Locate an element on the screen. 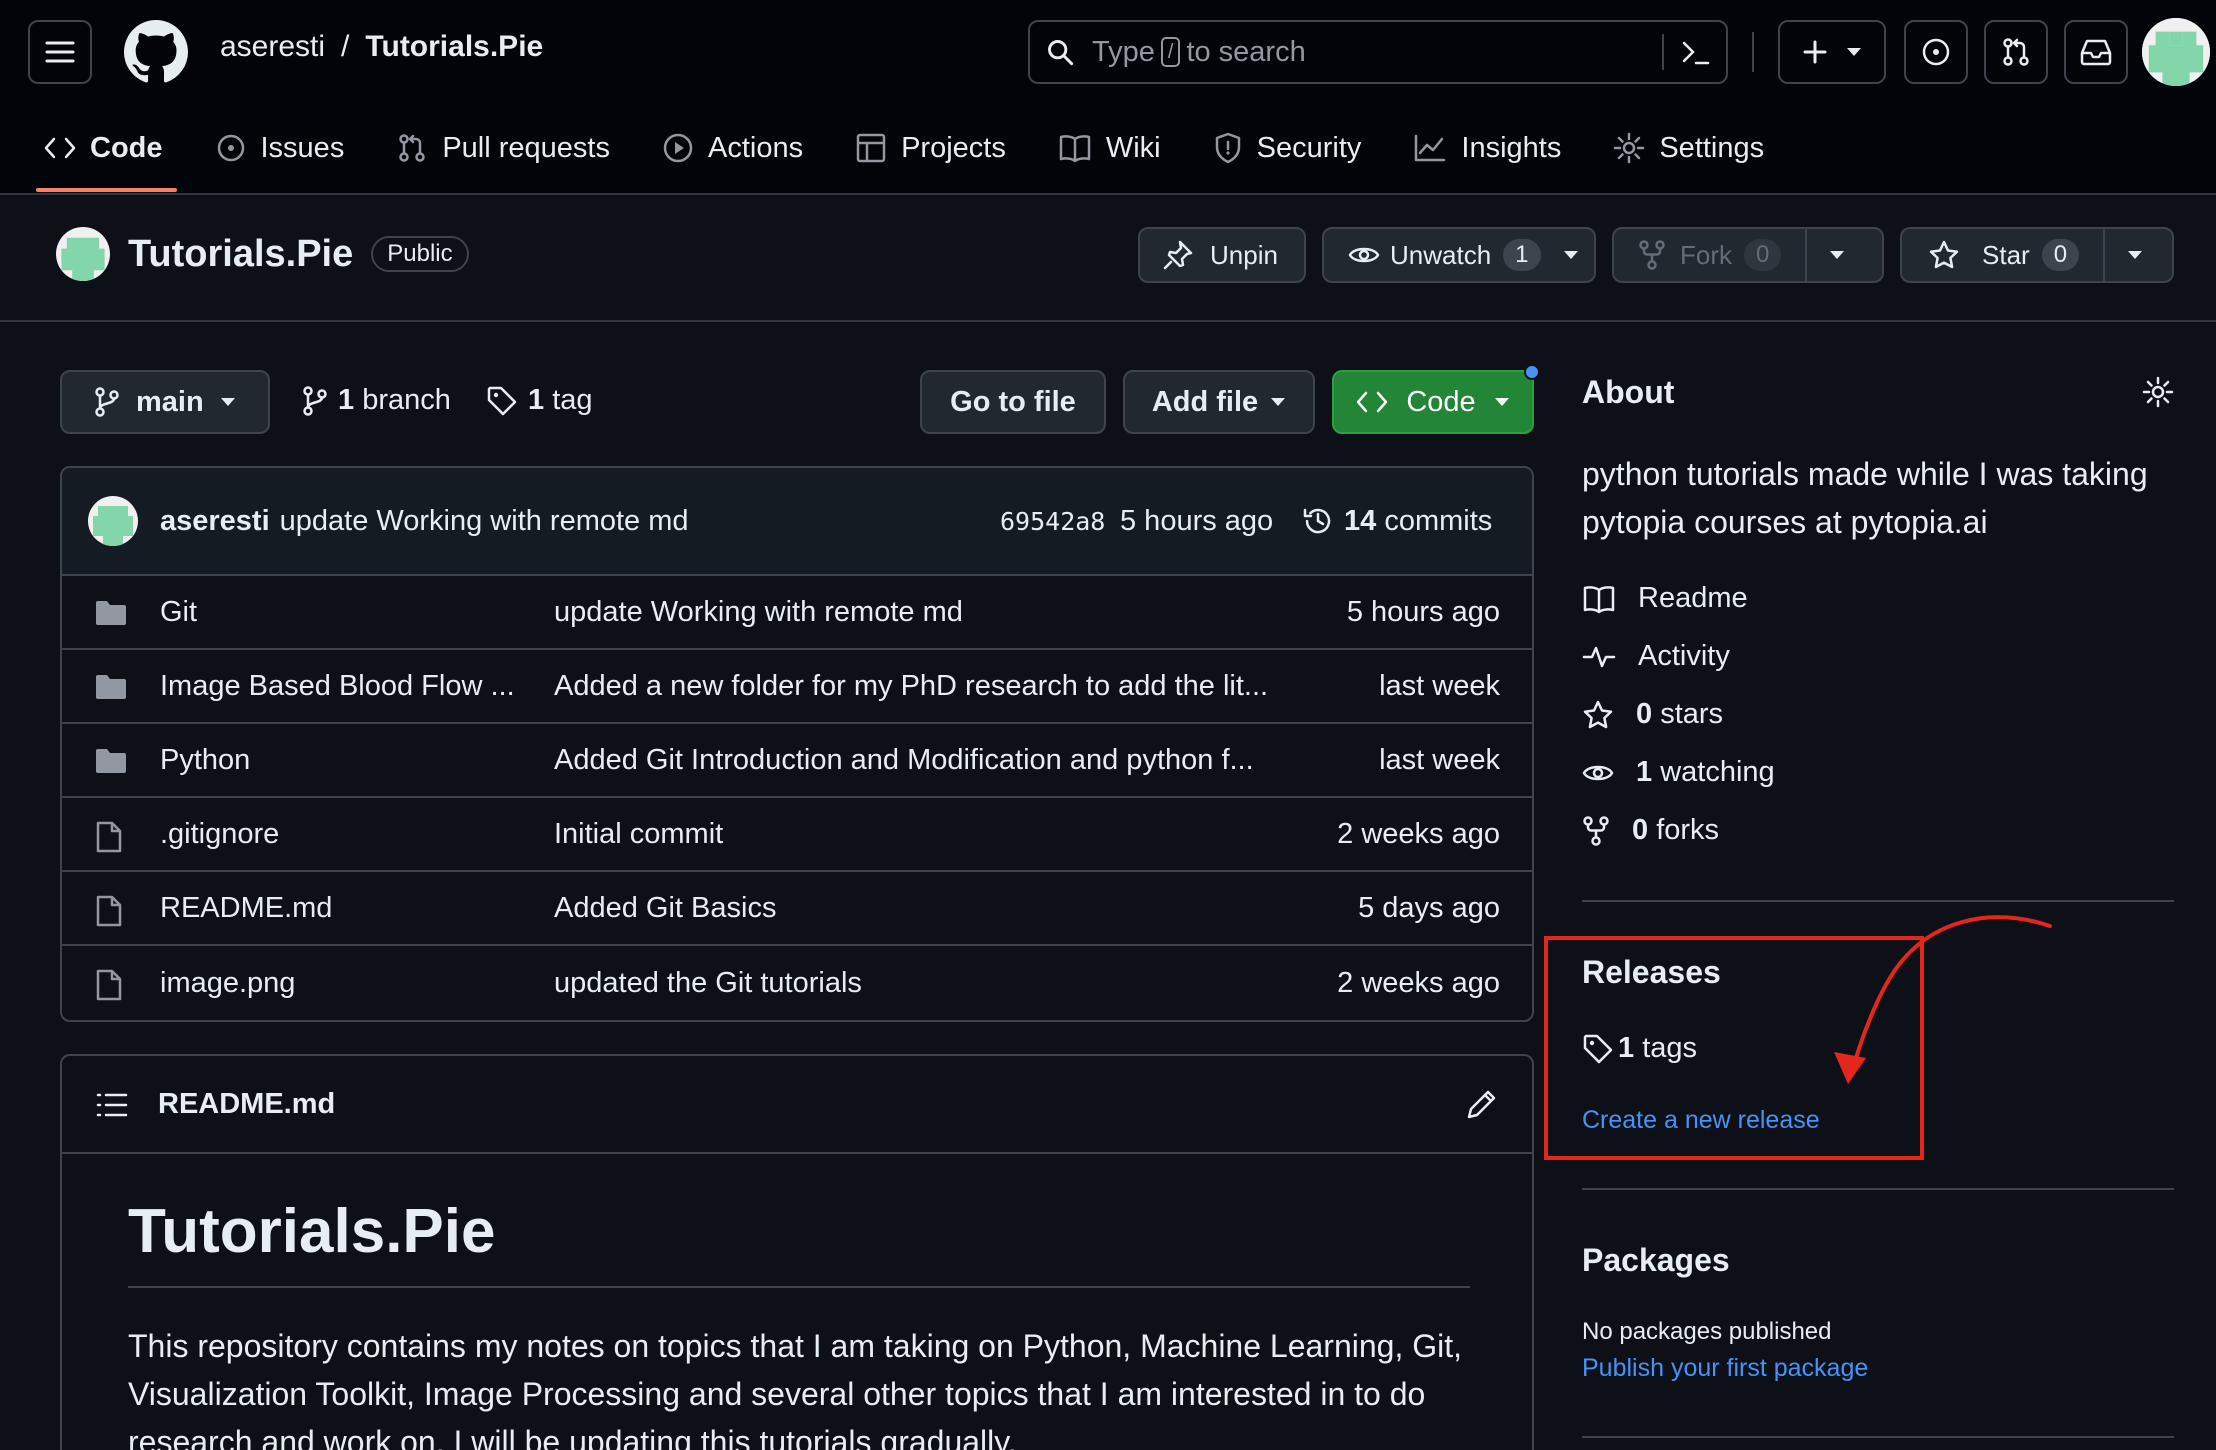 This screenshot has height=1450, width=2216. commits-label: commits is located at coordinates (1438, 520).